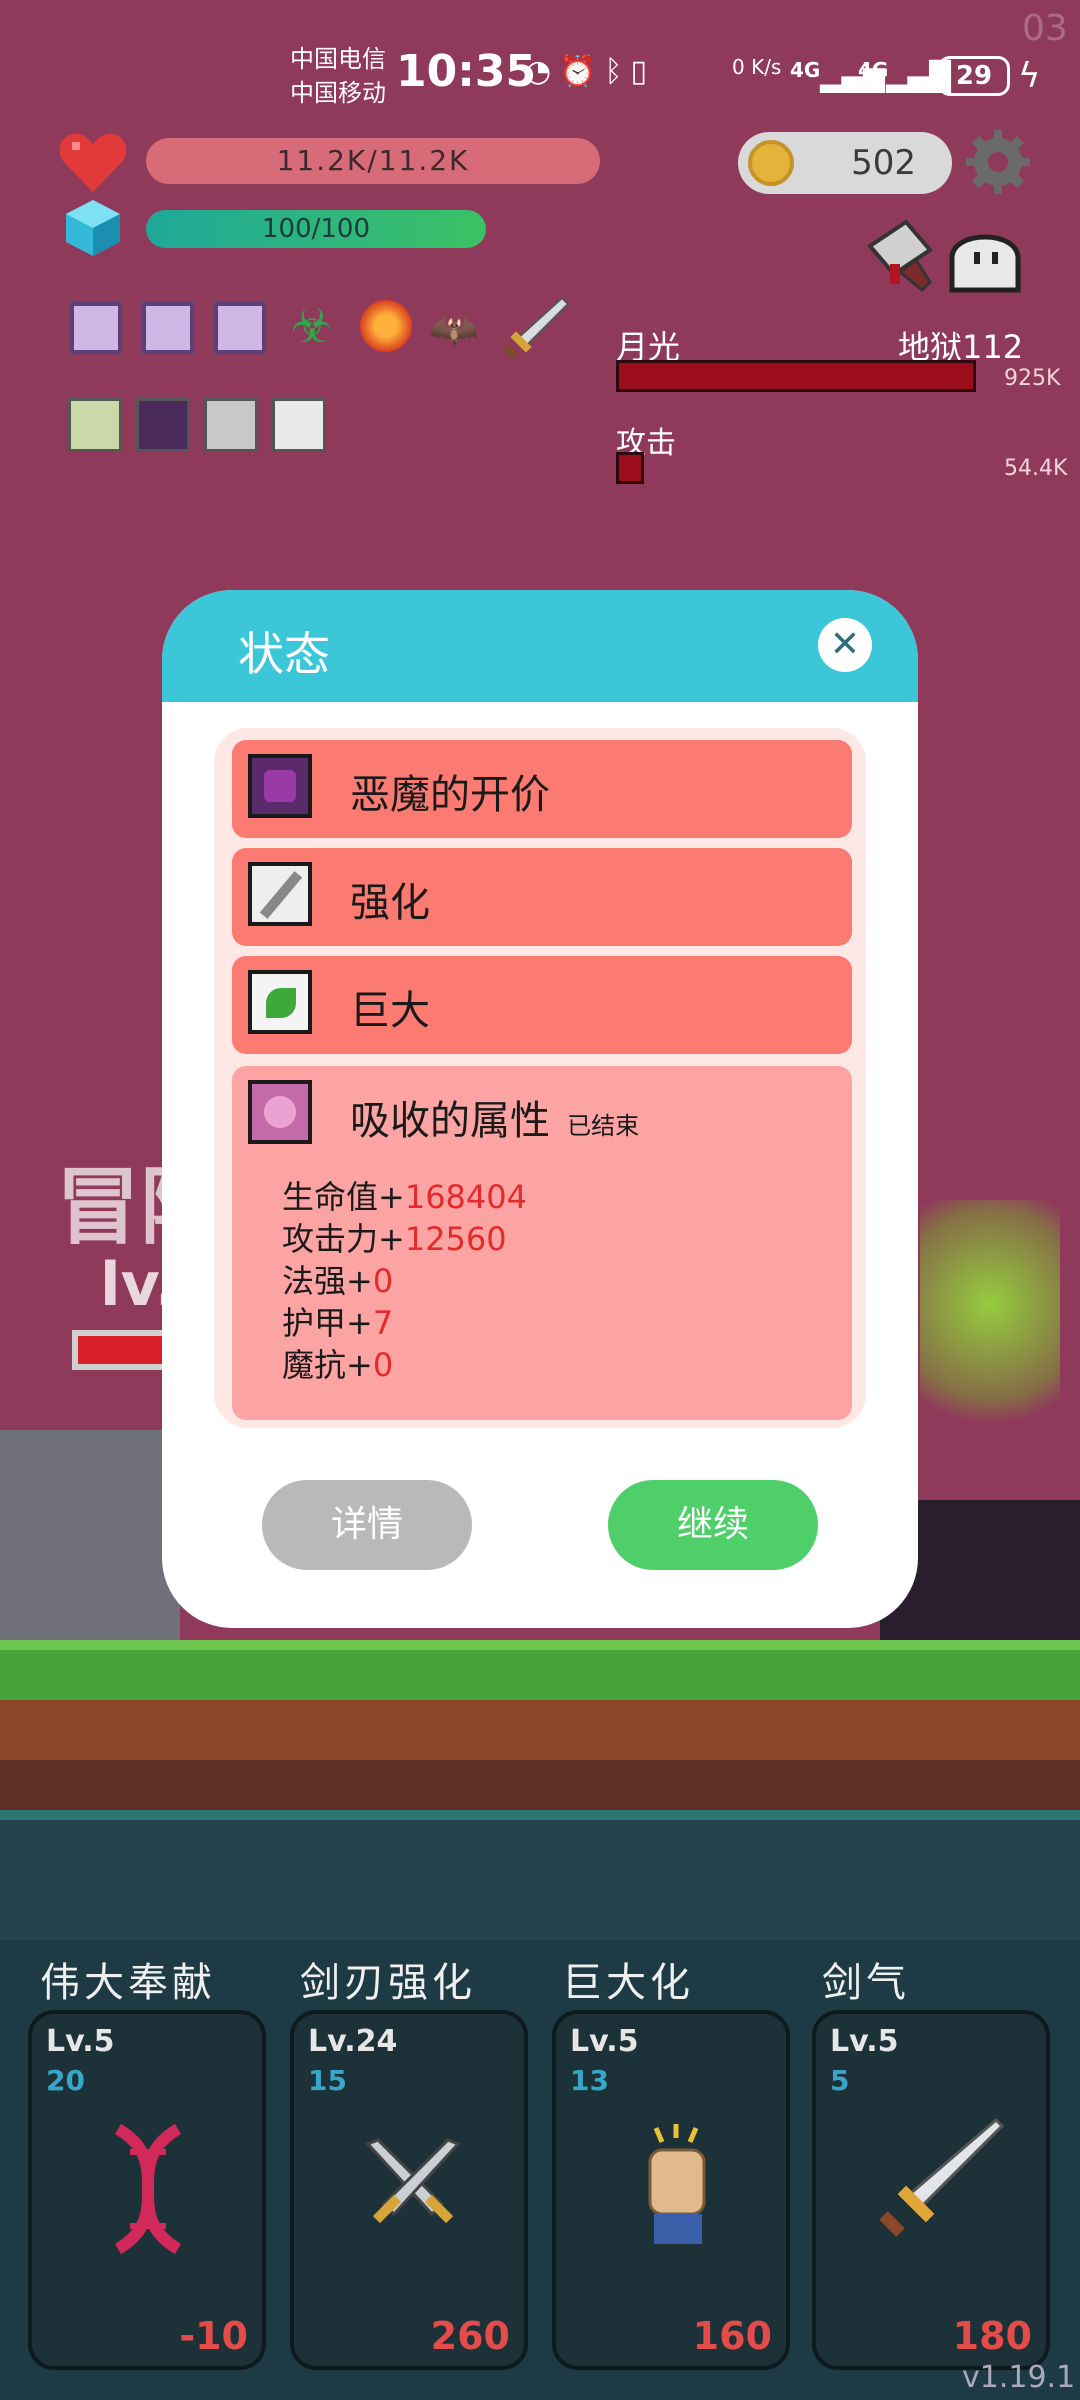  What do you see at coordinates (280, 894) in the screenshot?
I see `blade-icon` at bounding box center [280, 894].